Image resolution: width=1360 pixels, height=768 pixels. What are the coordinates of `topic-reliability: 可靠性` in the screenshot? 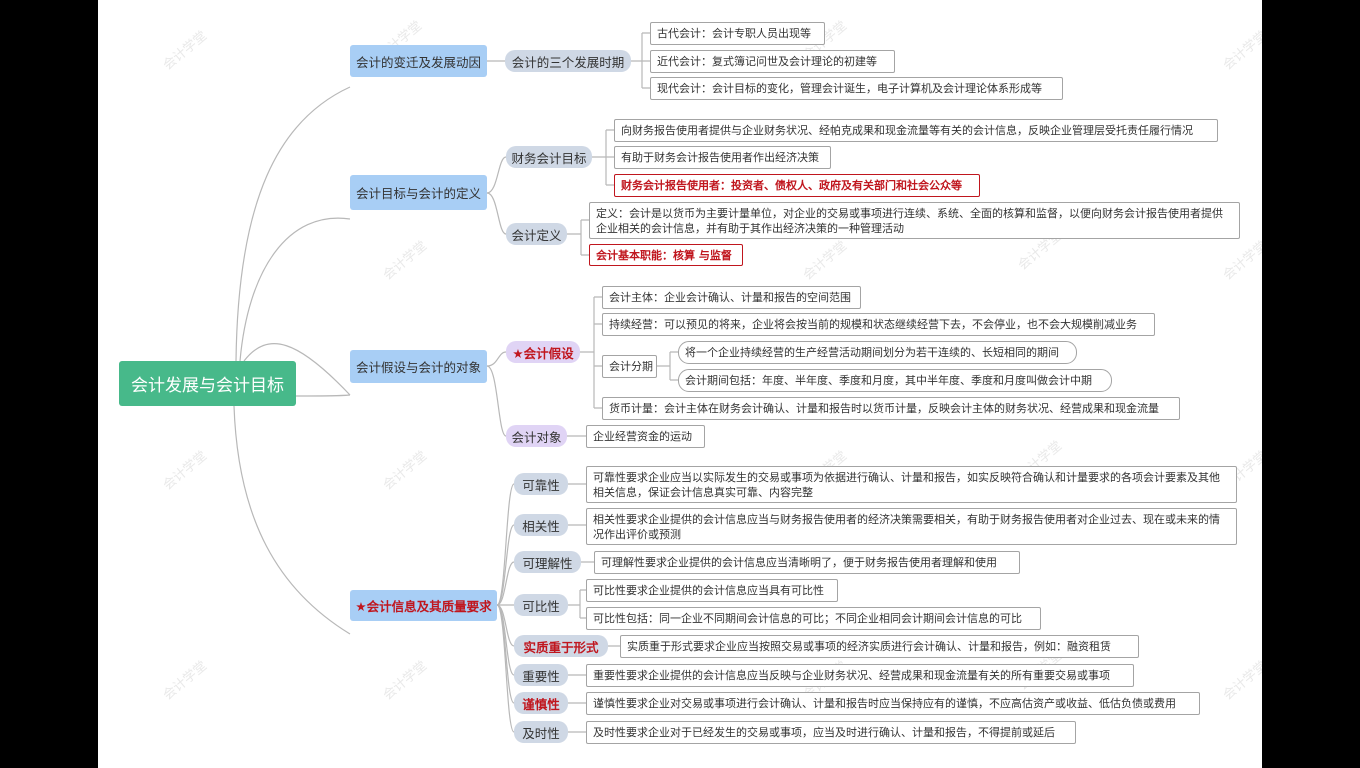 It's located at (541, 484).